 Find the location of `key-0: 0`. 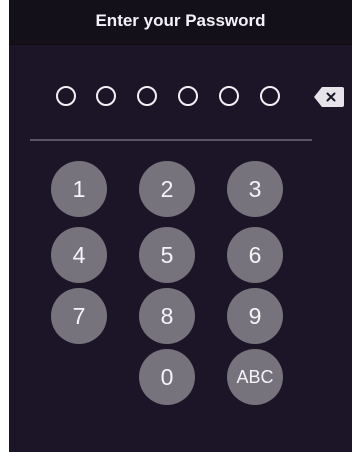

key-0: 0 is located at coordinates (167, 377).